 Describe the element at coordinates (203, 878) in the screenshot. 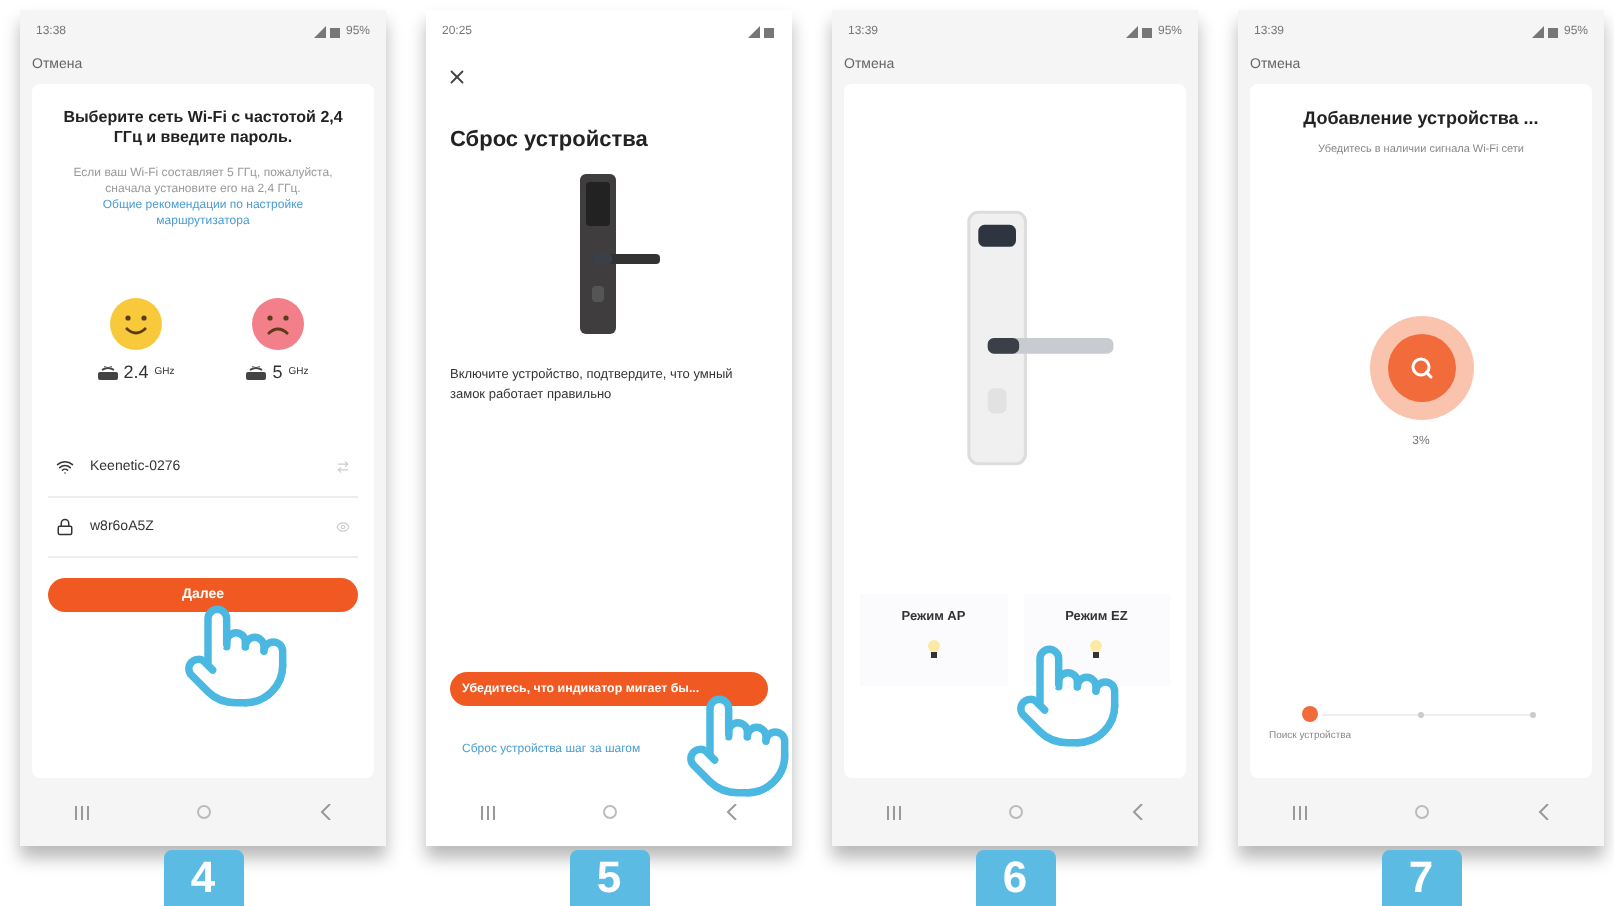

I see `step-number: 4` at that location.